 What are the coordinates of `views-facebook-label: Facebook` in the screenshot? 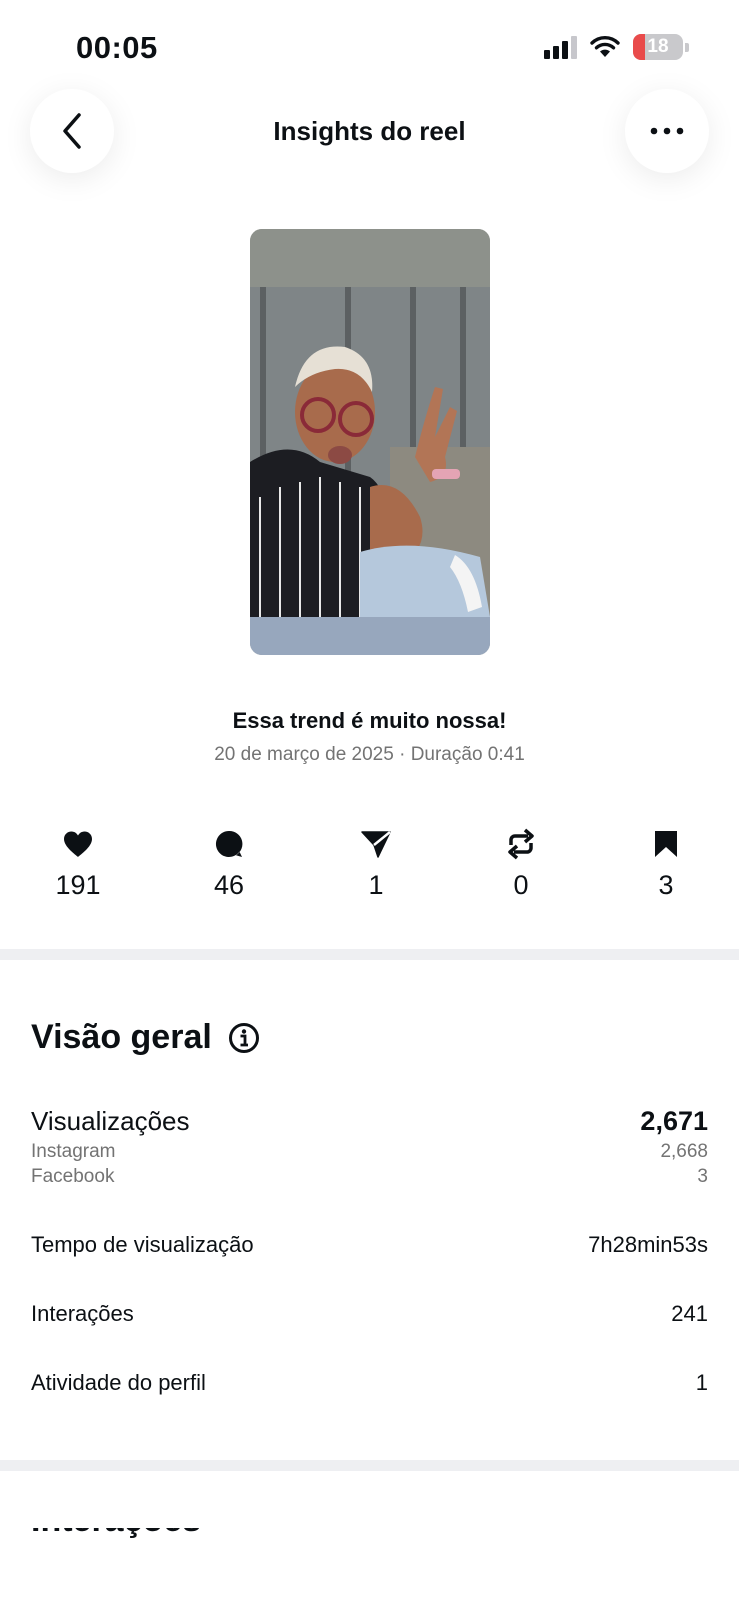 It's located at (73, 1176).